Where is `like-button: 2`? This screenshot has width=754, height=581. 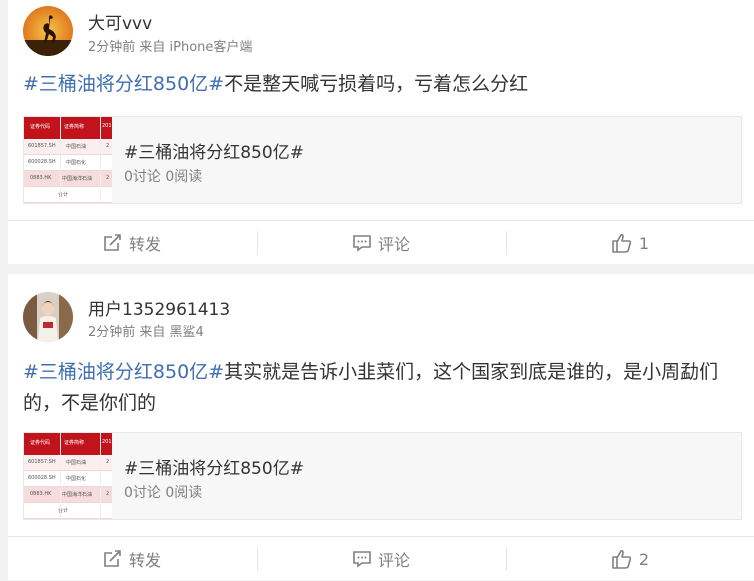 like-button: 2 is located at coordinates (630, 559).